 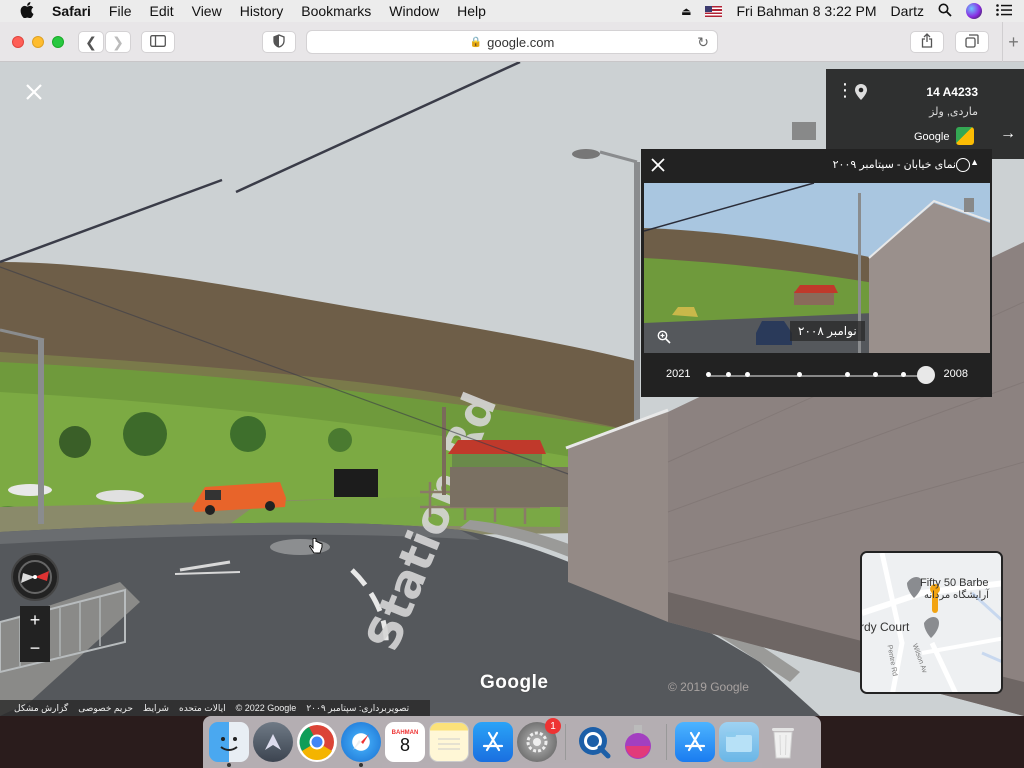 What do you see at coordinates (816, 374) in the screenshot?
I see `time-travel-slider: 2021 2008` at bounding box center [816, 374].